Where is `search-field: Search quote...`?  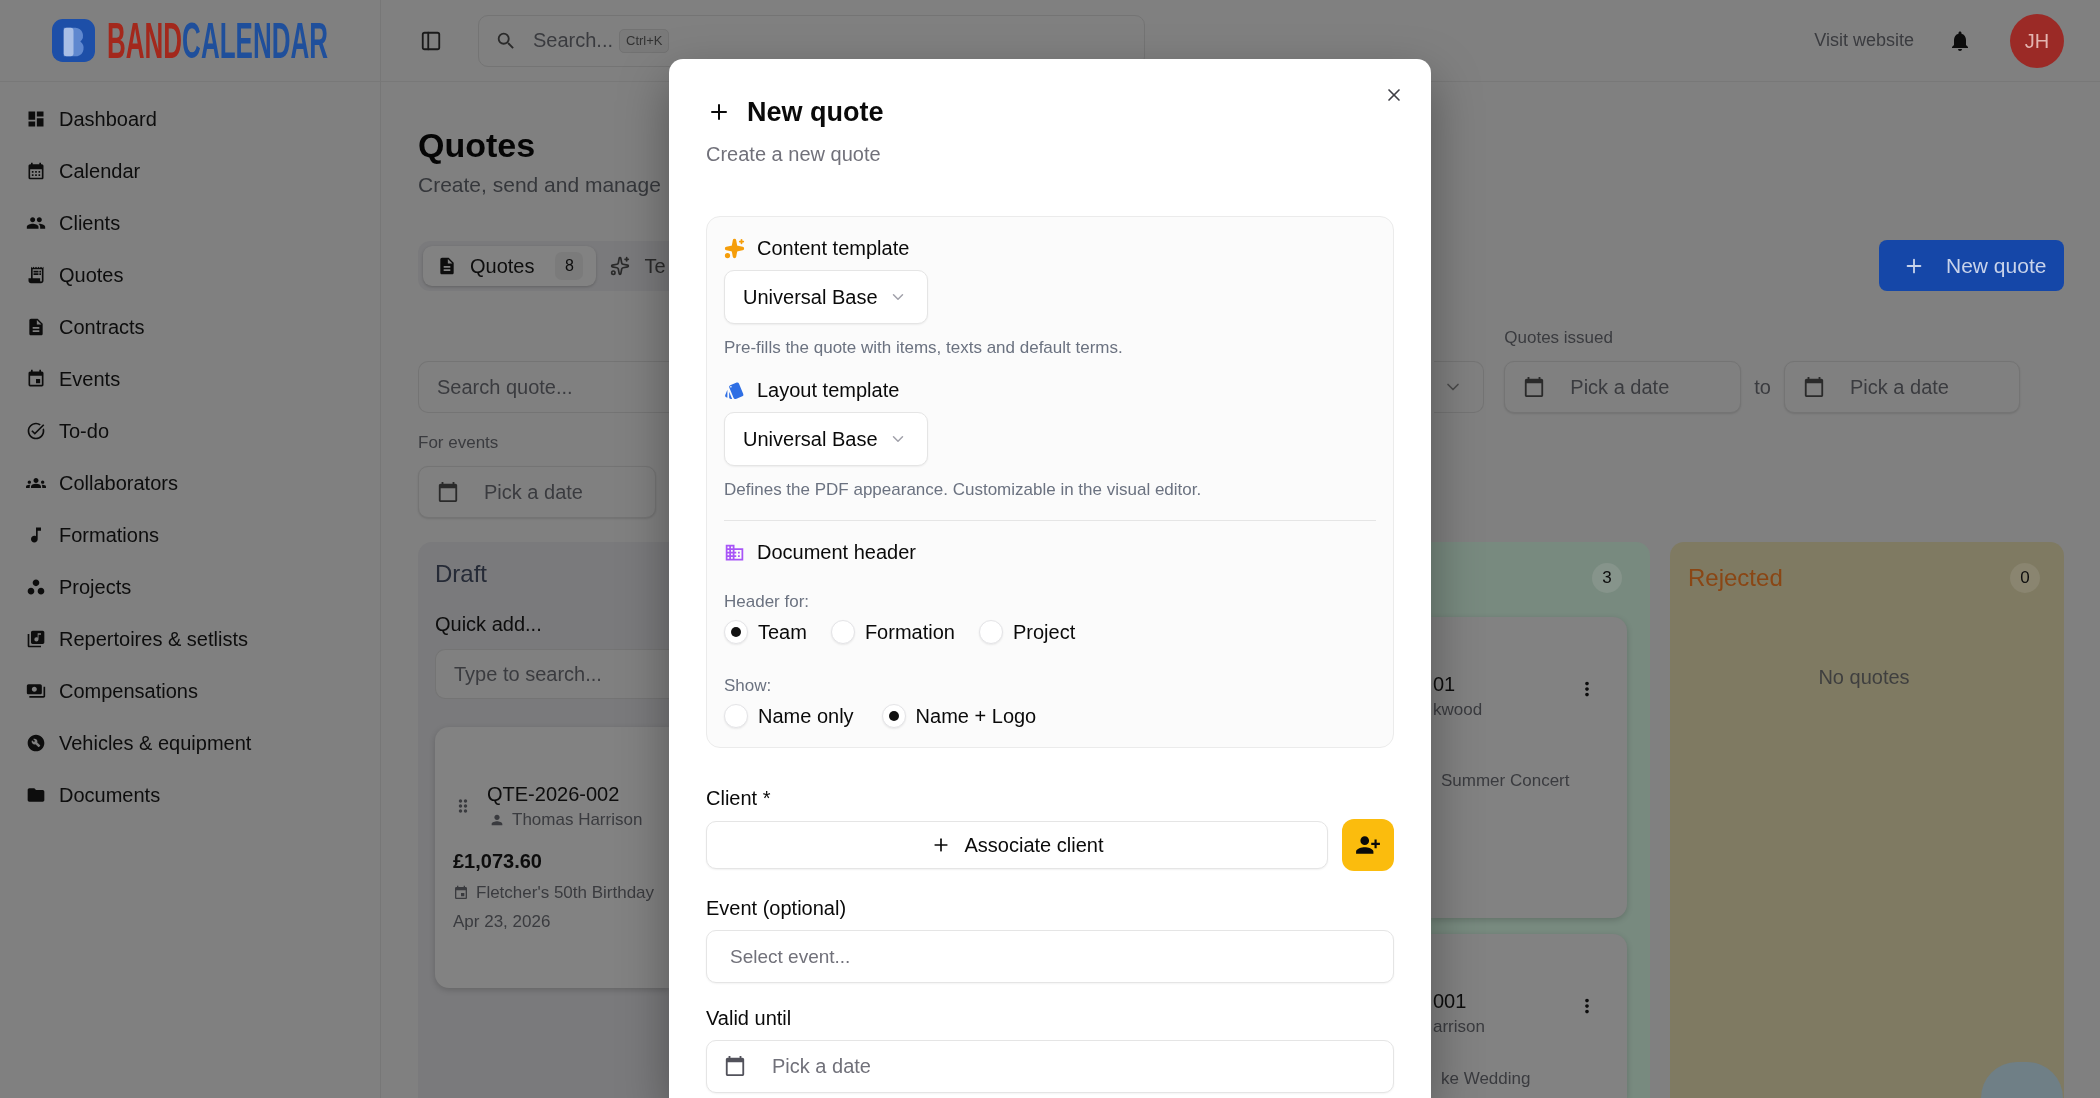 search-field: Search quote... is located at coordinates (543, 387).